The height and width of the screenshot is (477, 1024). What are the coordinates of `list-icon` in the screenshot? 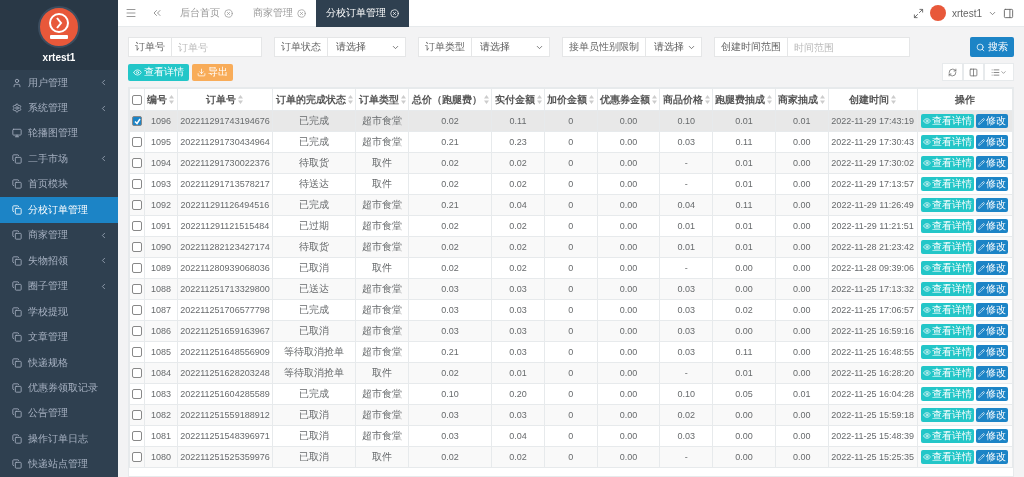 It's located at (999, 72).